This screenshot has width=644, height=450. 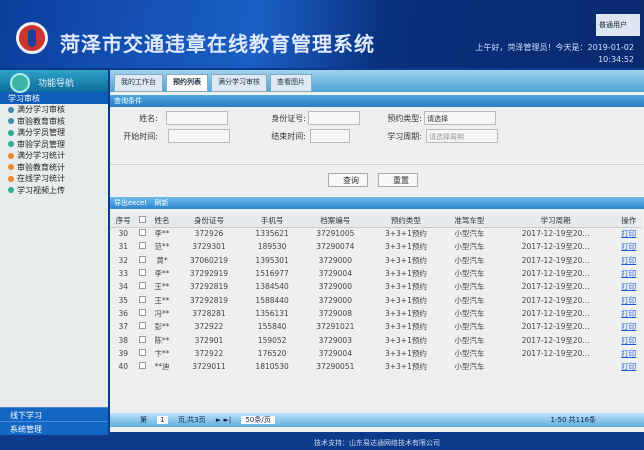 What do you see at coordinates (162, 203) in the screenshot?
I see `refresh-button: 刷新` at bounding box center [162, 203].